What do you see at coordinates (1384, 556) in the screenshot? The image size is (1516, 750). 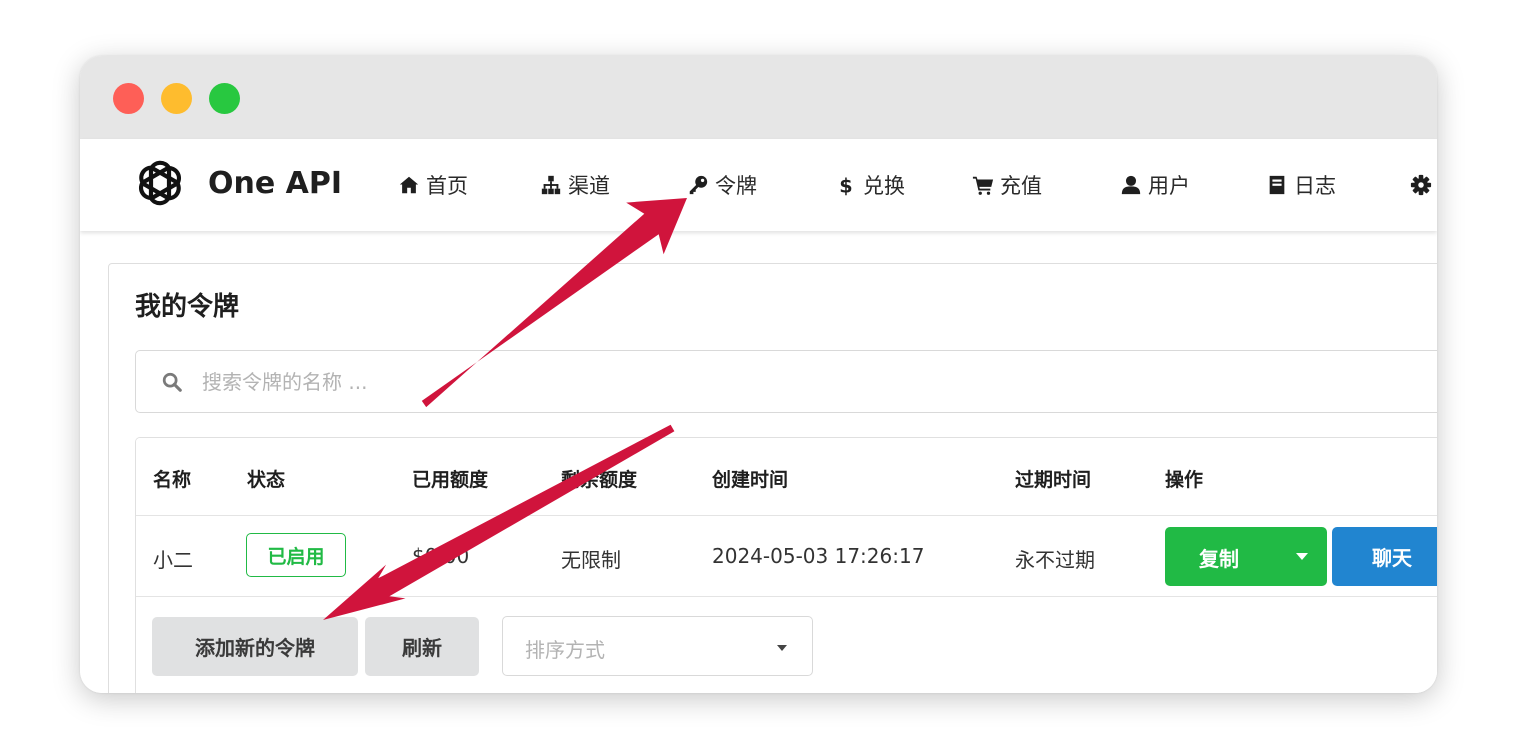 I see `chat-button: 聊天` at bounding box center [1384, 556].